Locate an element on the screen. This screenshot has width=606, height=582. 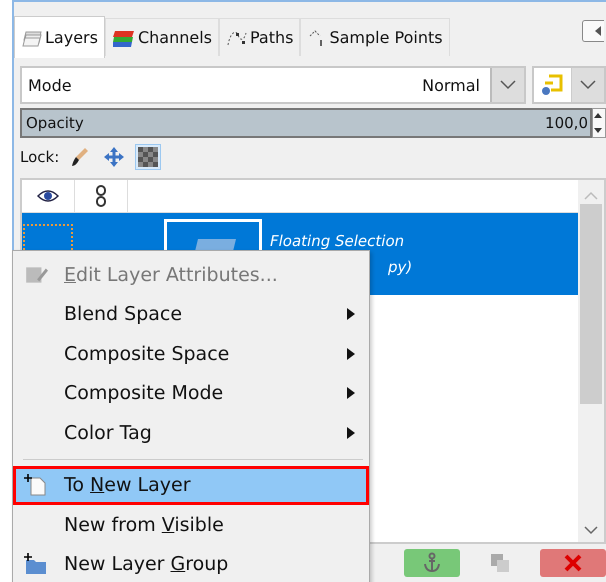
lock-label: Lock: is located at coordinates (40, 157).